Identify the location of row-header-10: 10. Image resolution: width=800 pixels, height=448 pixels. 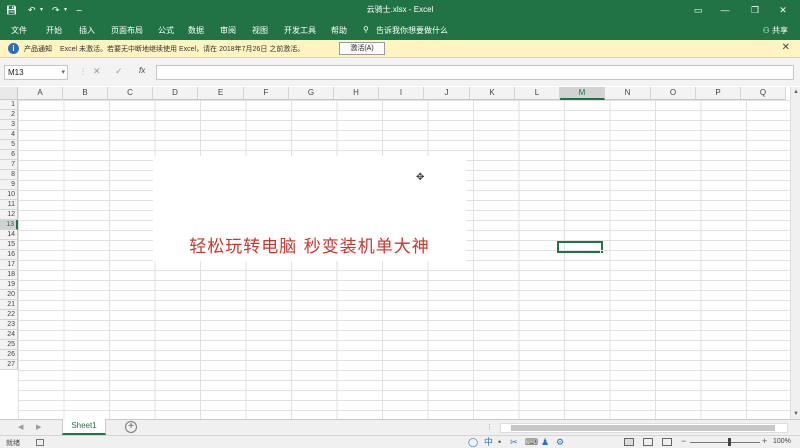
(9, 195).